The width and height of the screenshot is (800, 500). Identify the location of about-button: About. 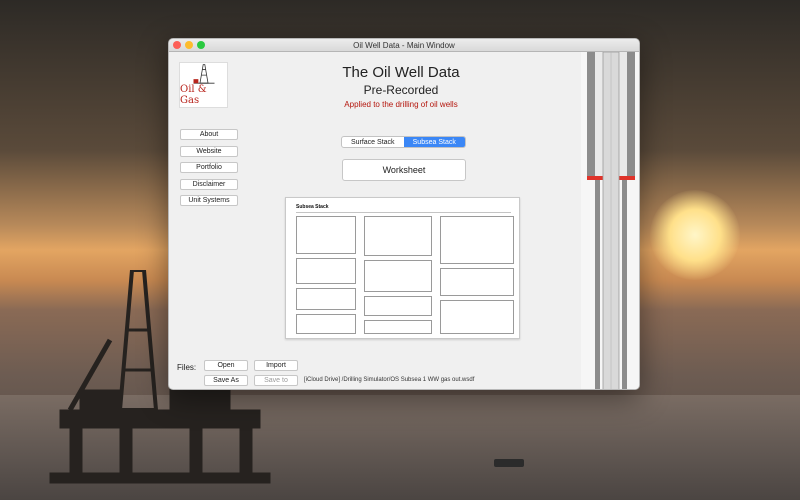
(209, 134).